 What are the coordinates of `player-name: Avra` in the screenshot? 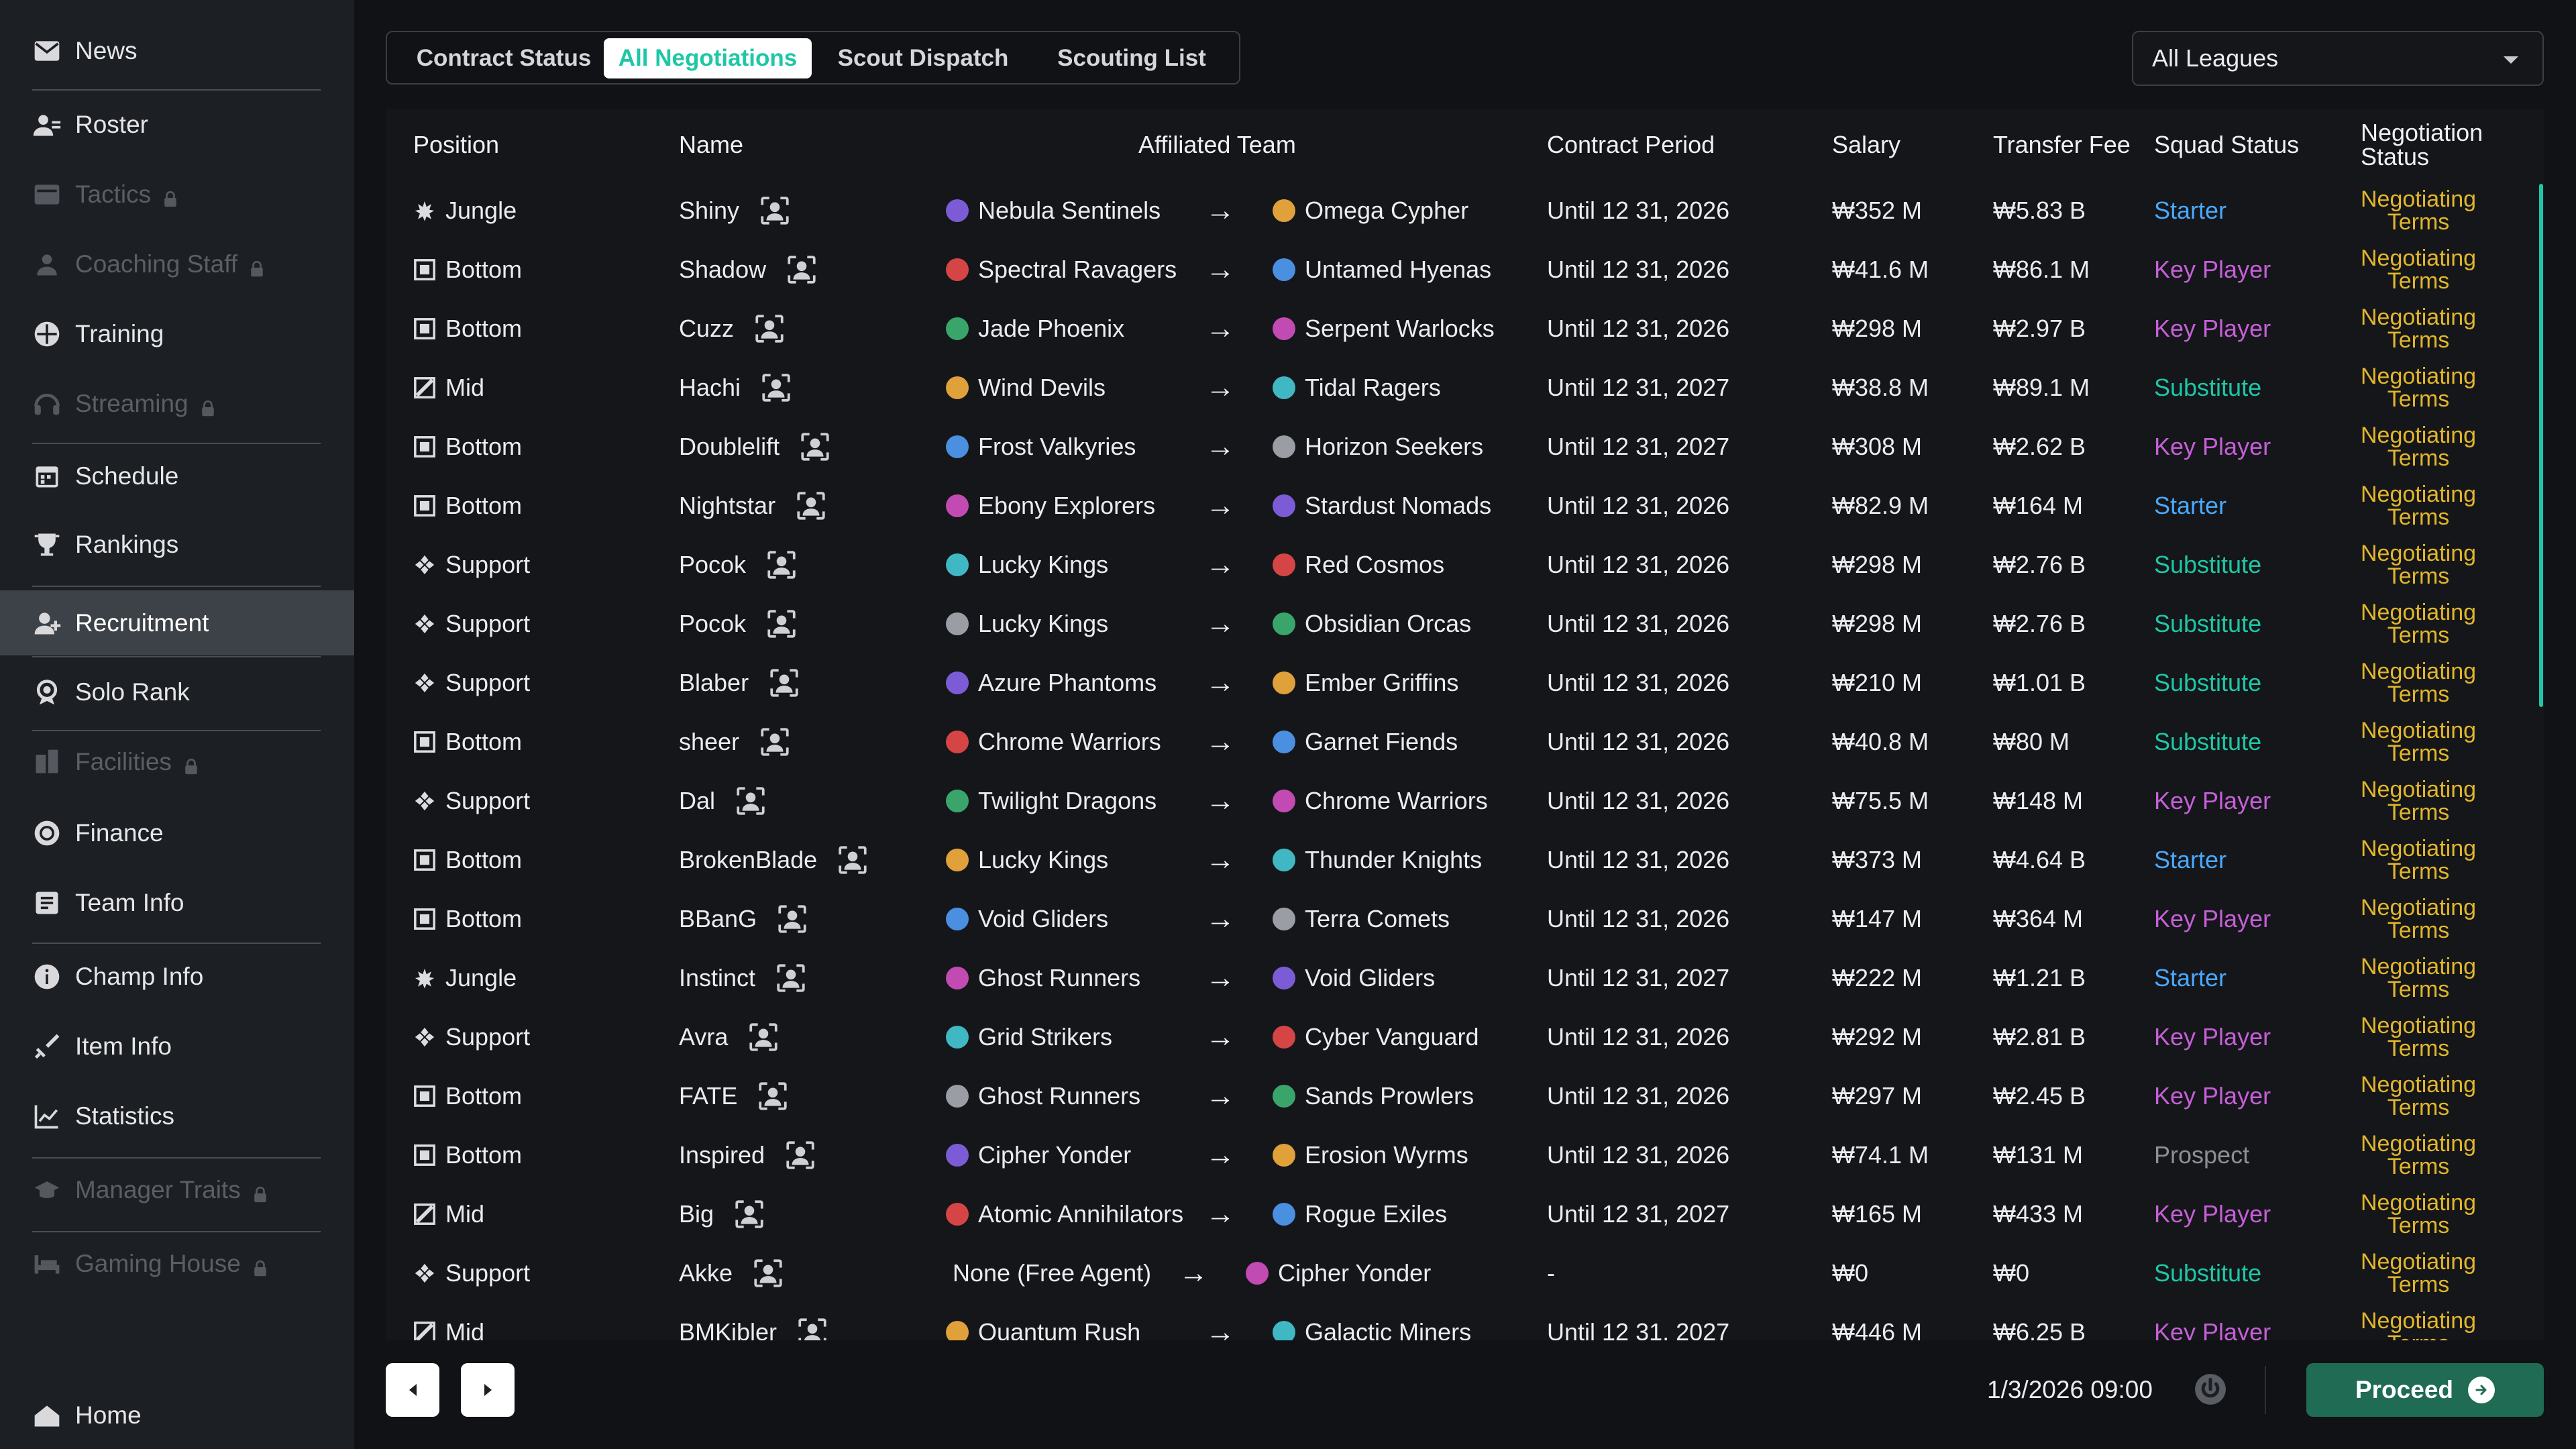 It's located at (703, 1037).